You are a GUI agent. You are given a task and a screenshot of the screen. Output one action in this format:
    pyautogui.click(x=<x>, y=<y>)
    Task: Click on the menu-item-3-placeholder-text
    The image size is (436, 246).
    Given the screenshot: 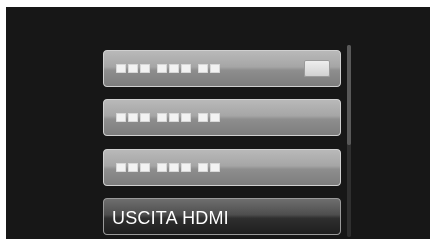 What is the action you would take?
    pyautogui.click(x=168, y=167)
    